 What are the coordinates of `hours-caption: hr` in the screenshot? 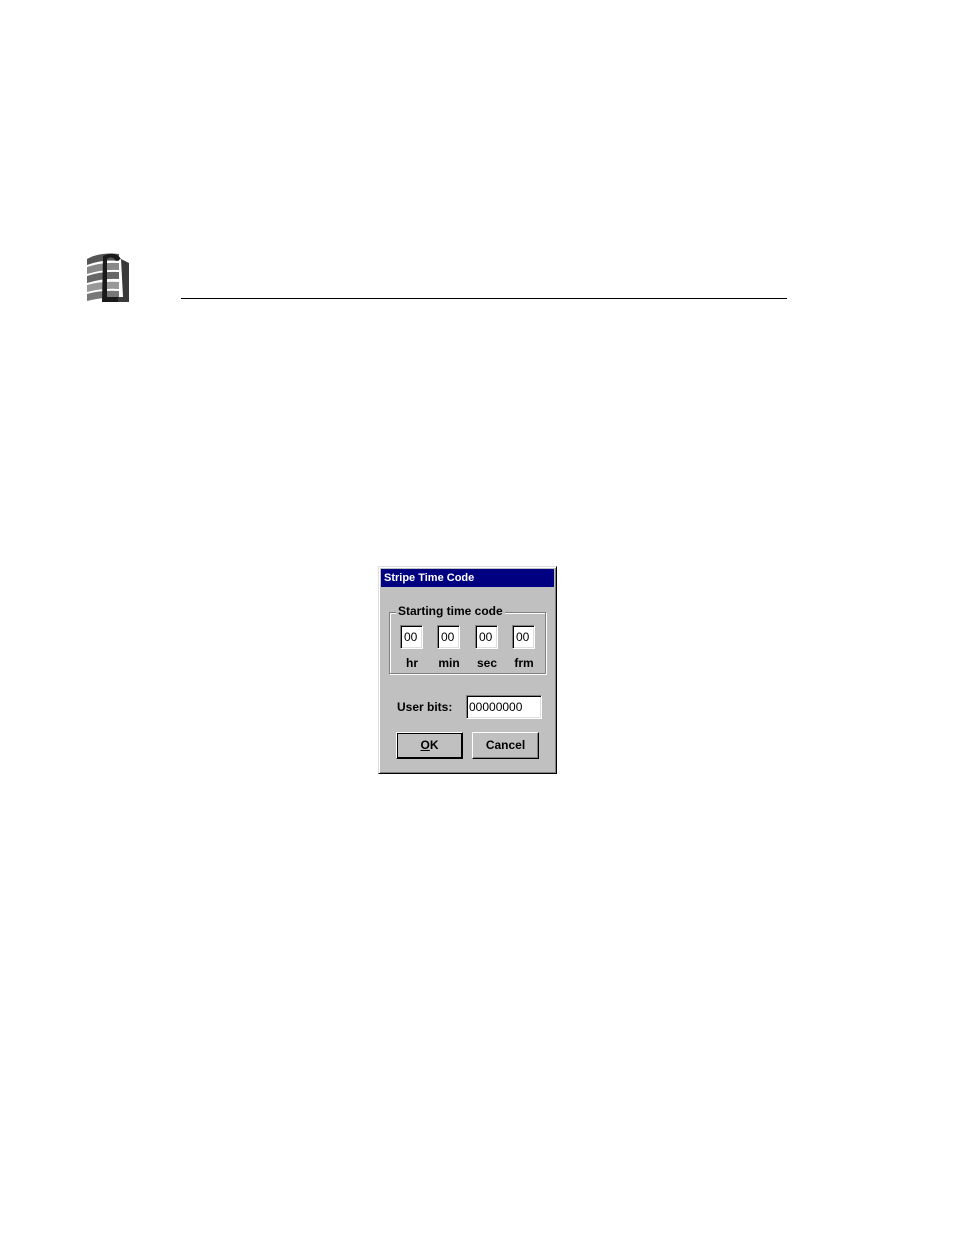 It's located at (412, 663).